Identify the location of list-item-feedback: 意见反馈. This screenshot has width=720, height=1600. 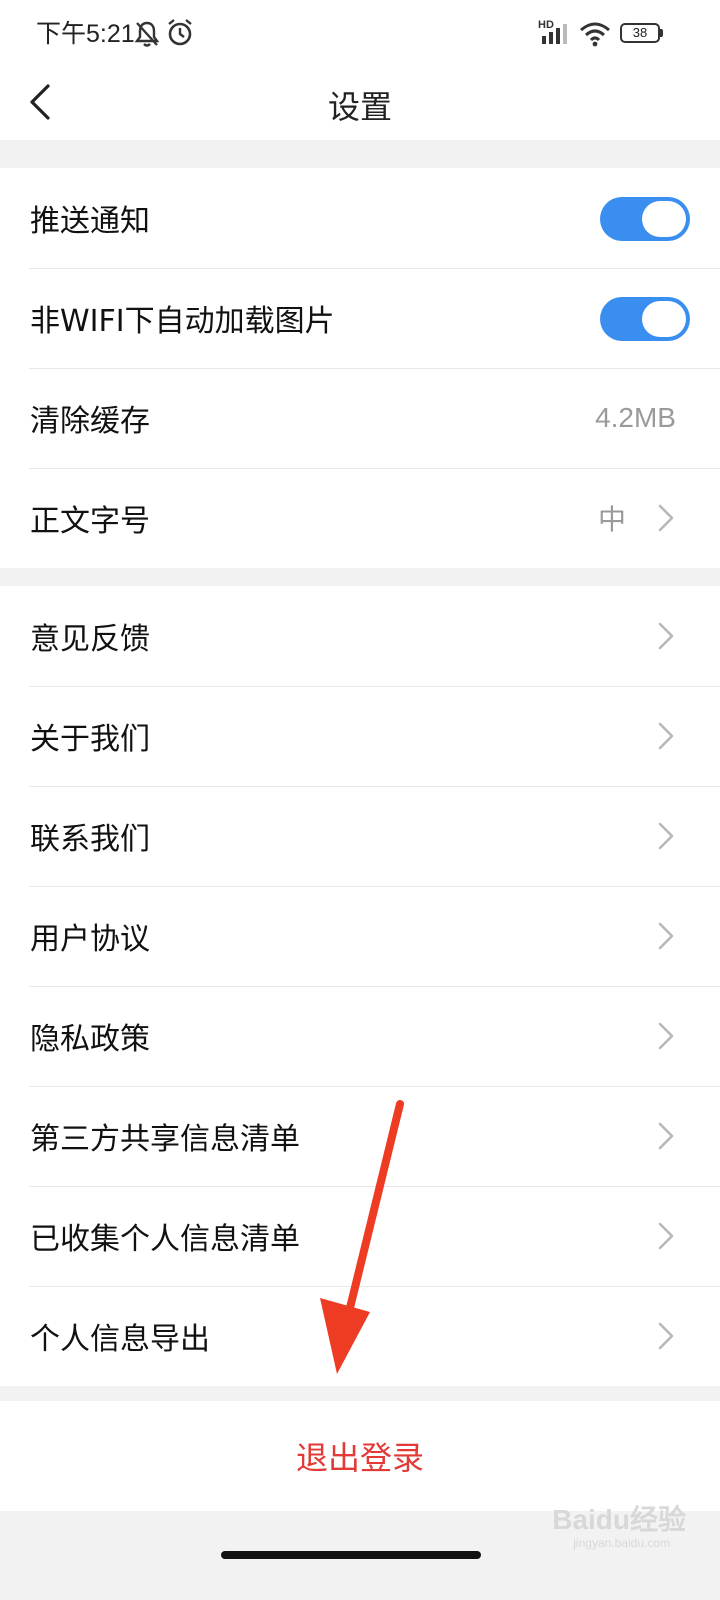
(360, 636).